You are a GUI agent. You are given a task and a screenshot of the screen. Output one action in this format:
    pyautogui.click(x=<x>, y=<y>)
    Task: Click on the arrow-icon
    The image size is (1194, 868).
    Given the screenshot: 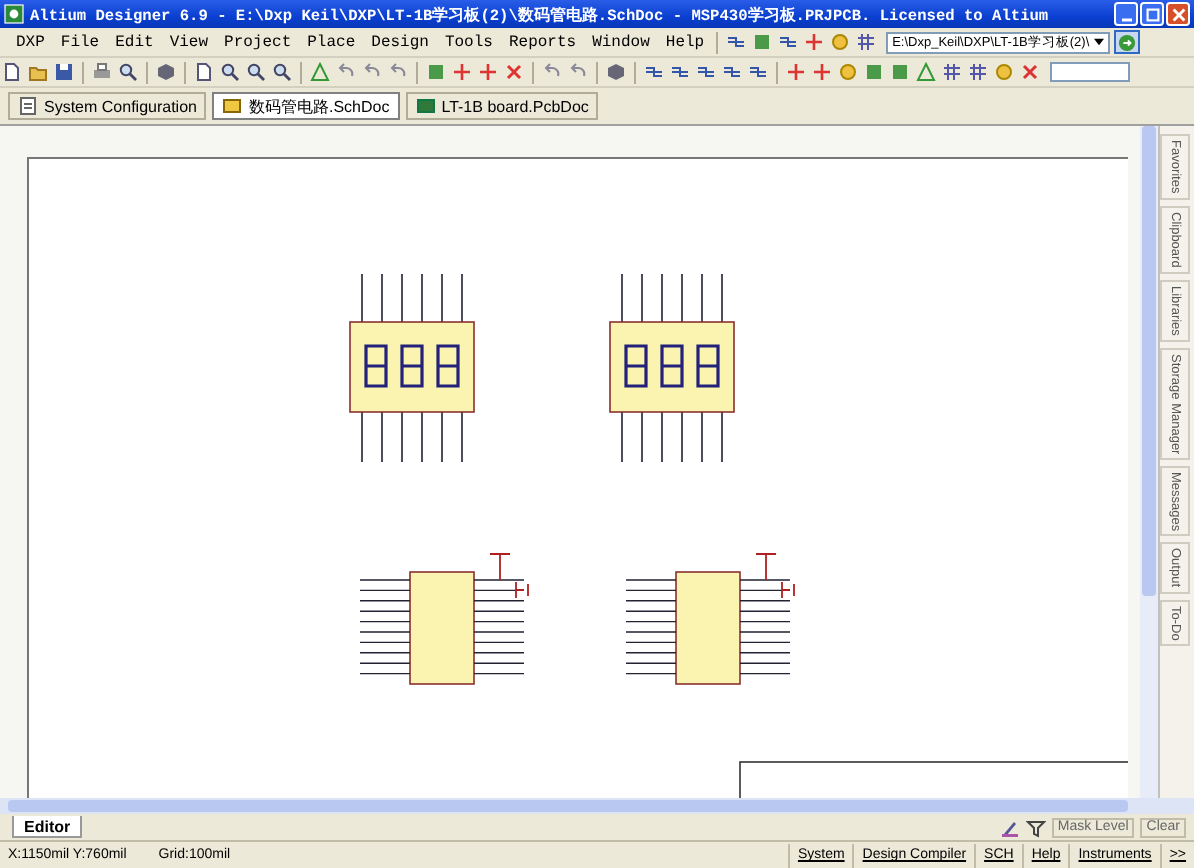 What is the action you would take?
    pyautogui.click(x=1126, y=42)
    